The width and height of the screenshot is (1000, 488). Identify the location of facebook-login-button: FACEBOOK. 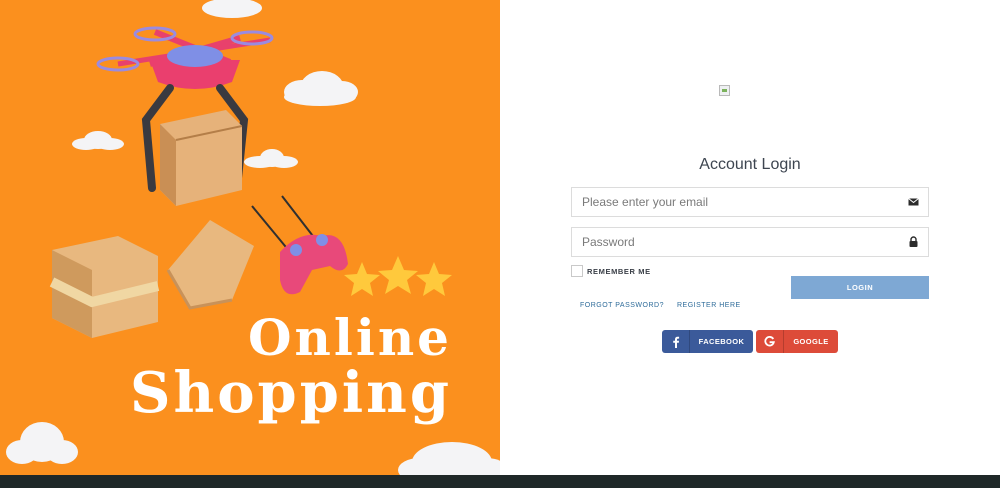
(707, 341).